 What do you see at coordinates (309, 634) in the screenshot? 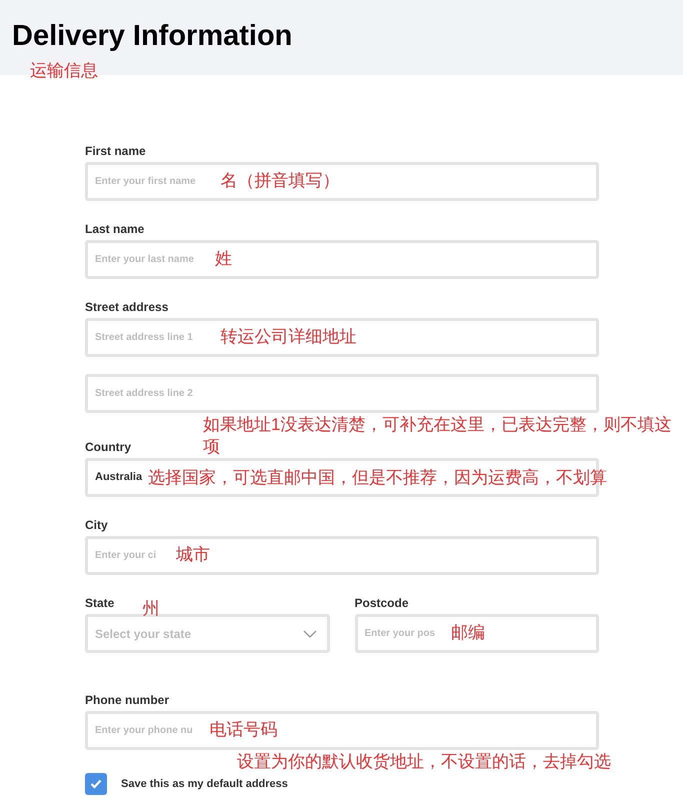
I see `chevron-down-icon` at bounding box center [309, 634].